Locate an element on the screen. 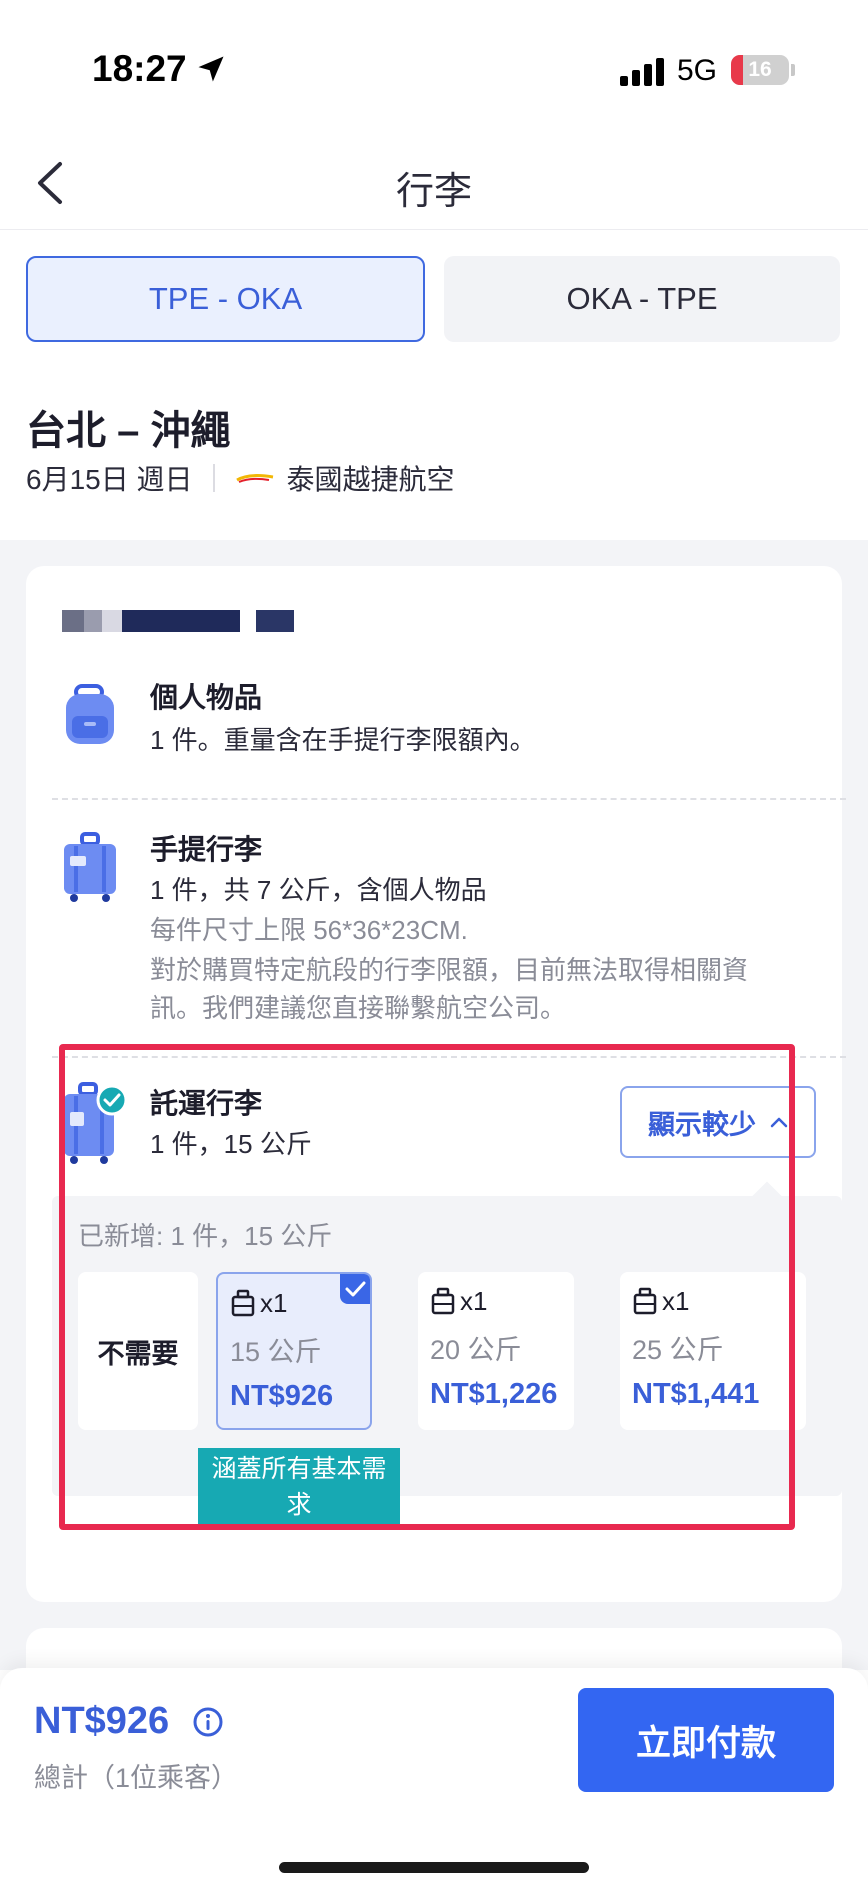 This screenshot has width=868, height=1887. location-arrow-icon is located at coordinates (211, 69).